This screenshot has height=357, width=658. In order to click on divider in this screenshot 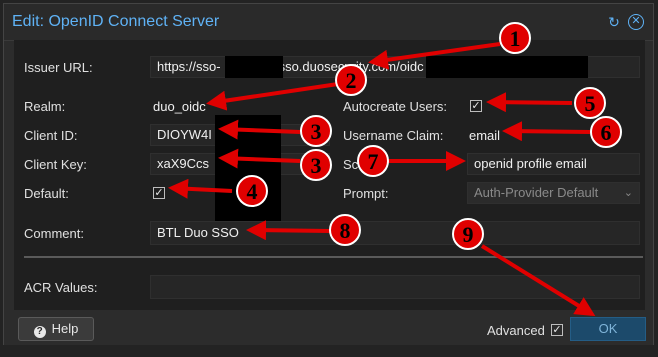, I will do `click(333, 257)`.